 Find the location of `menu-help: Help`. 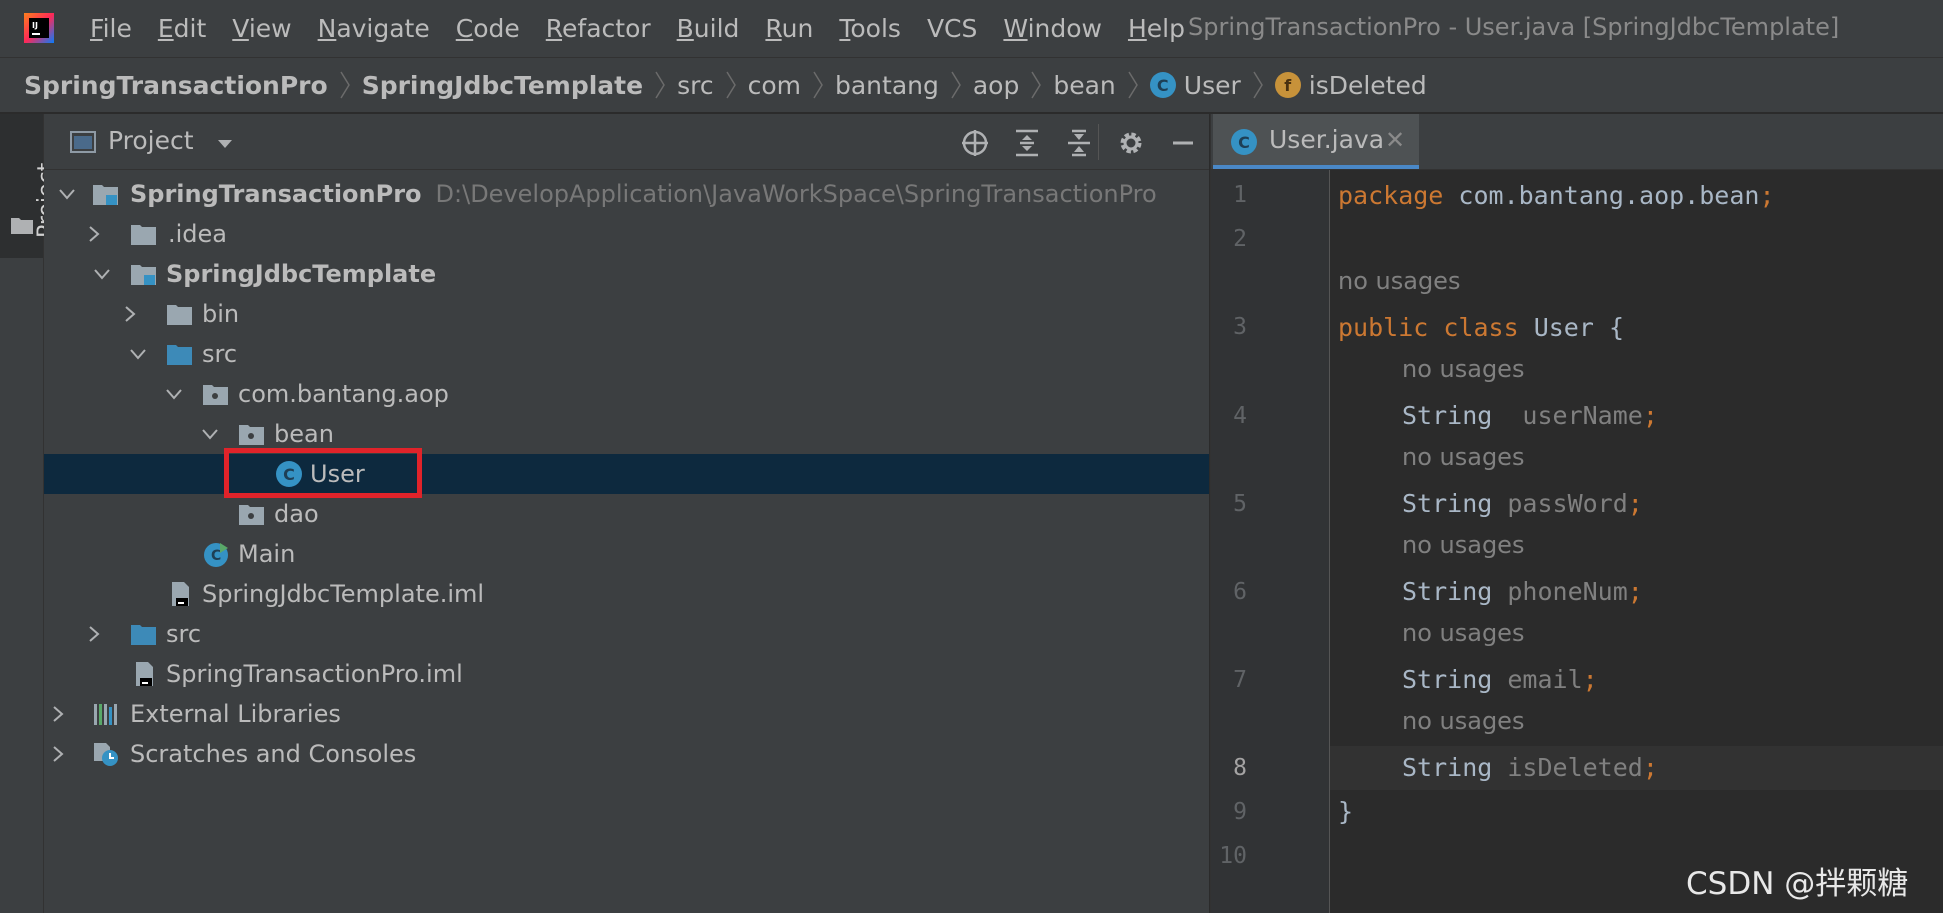

menu-help: Help is located at coordinates (1156, 28).